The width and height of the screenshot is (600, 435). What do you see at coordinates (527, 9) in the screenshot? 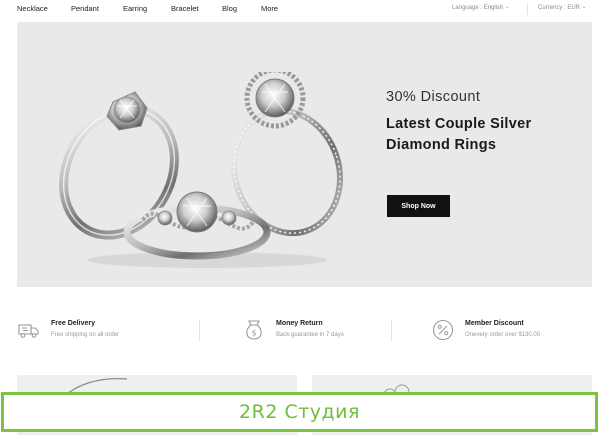
I see `nav-divider` at bounding box center [527, 9].